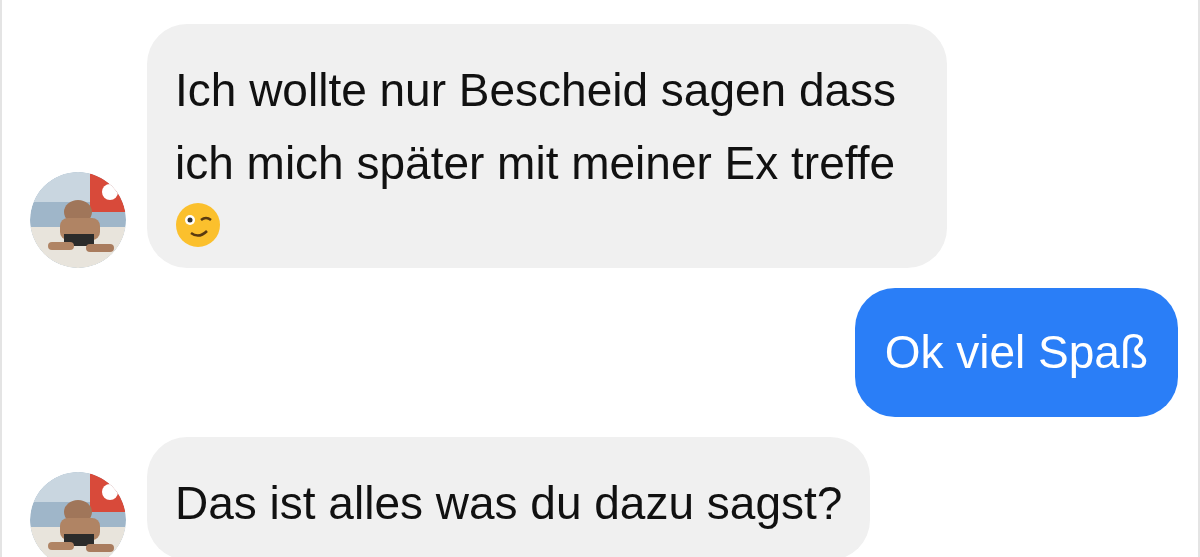  Describe the element at coordinates (1016, 352) in the screenshot. I see `message-text: Ok viel Spaß` at that location.